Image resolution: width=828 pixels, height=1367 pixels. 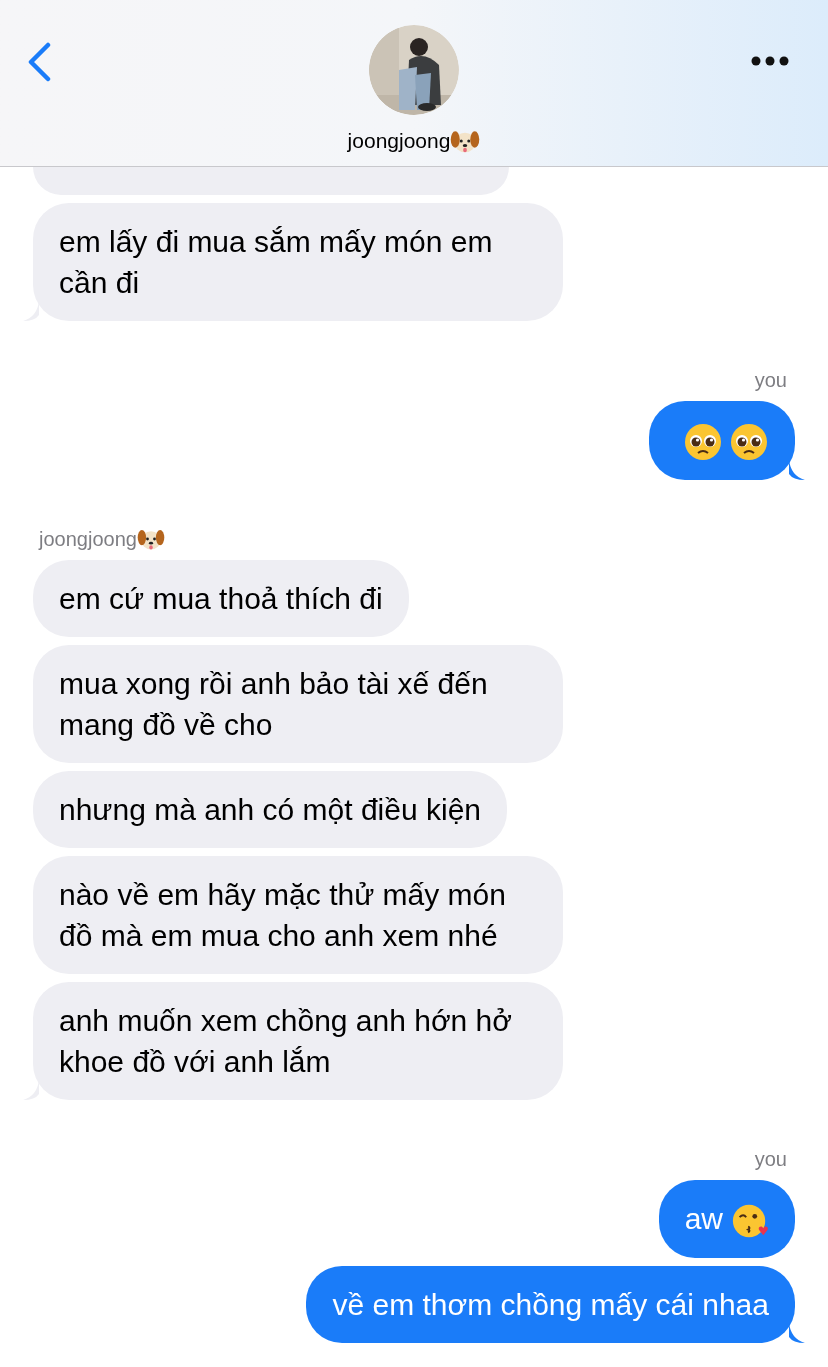 I want to click on contact-name: joongjoong, so click(x=399, y=141).